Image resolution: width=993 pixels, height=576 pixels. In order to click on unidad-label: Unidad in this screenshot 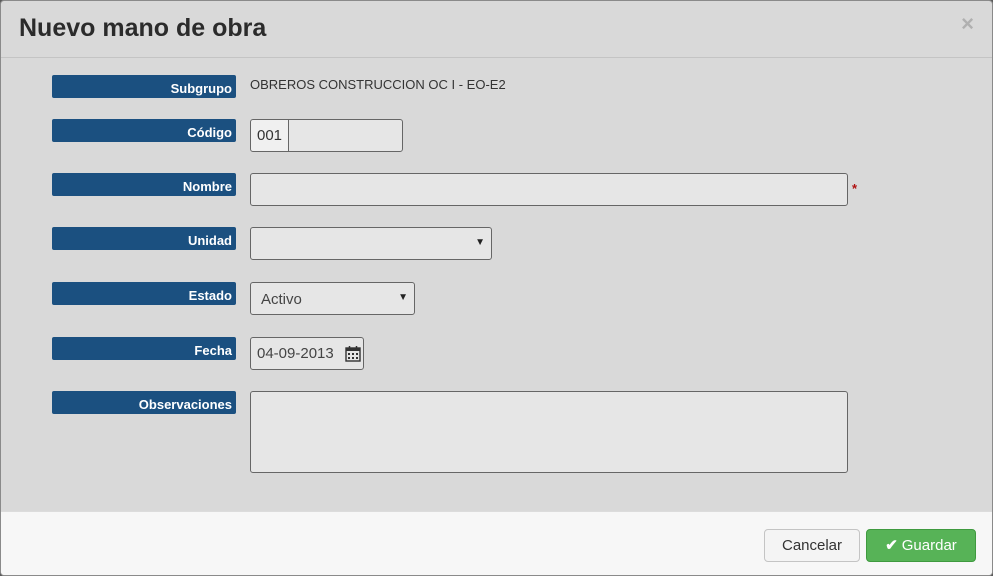, I will do `click(144, 238)`.